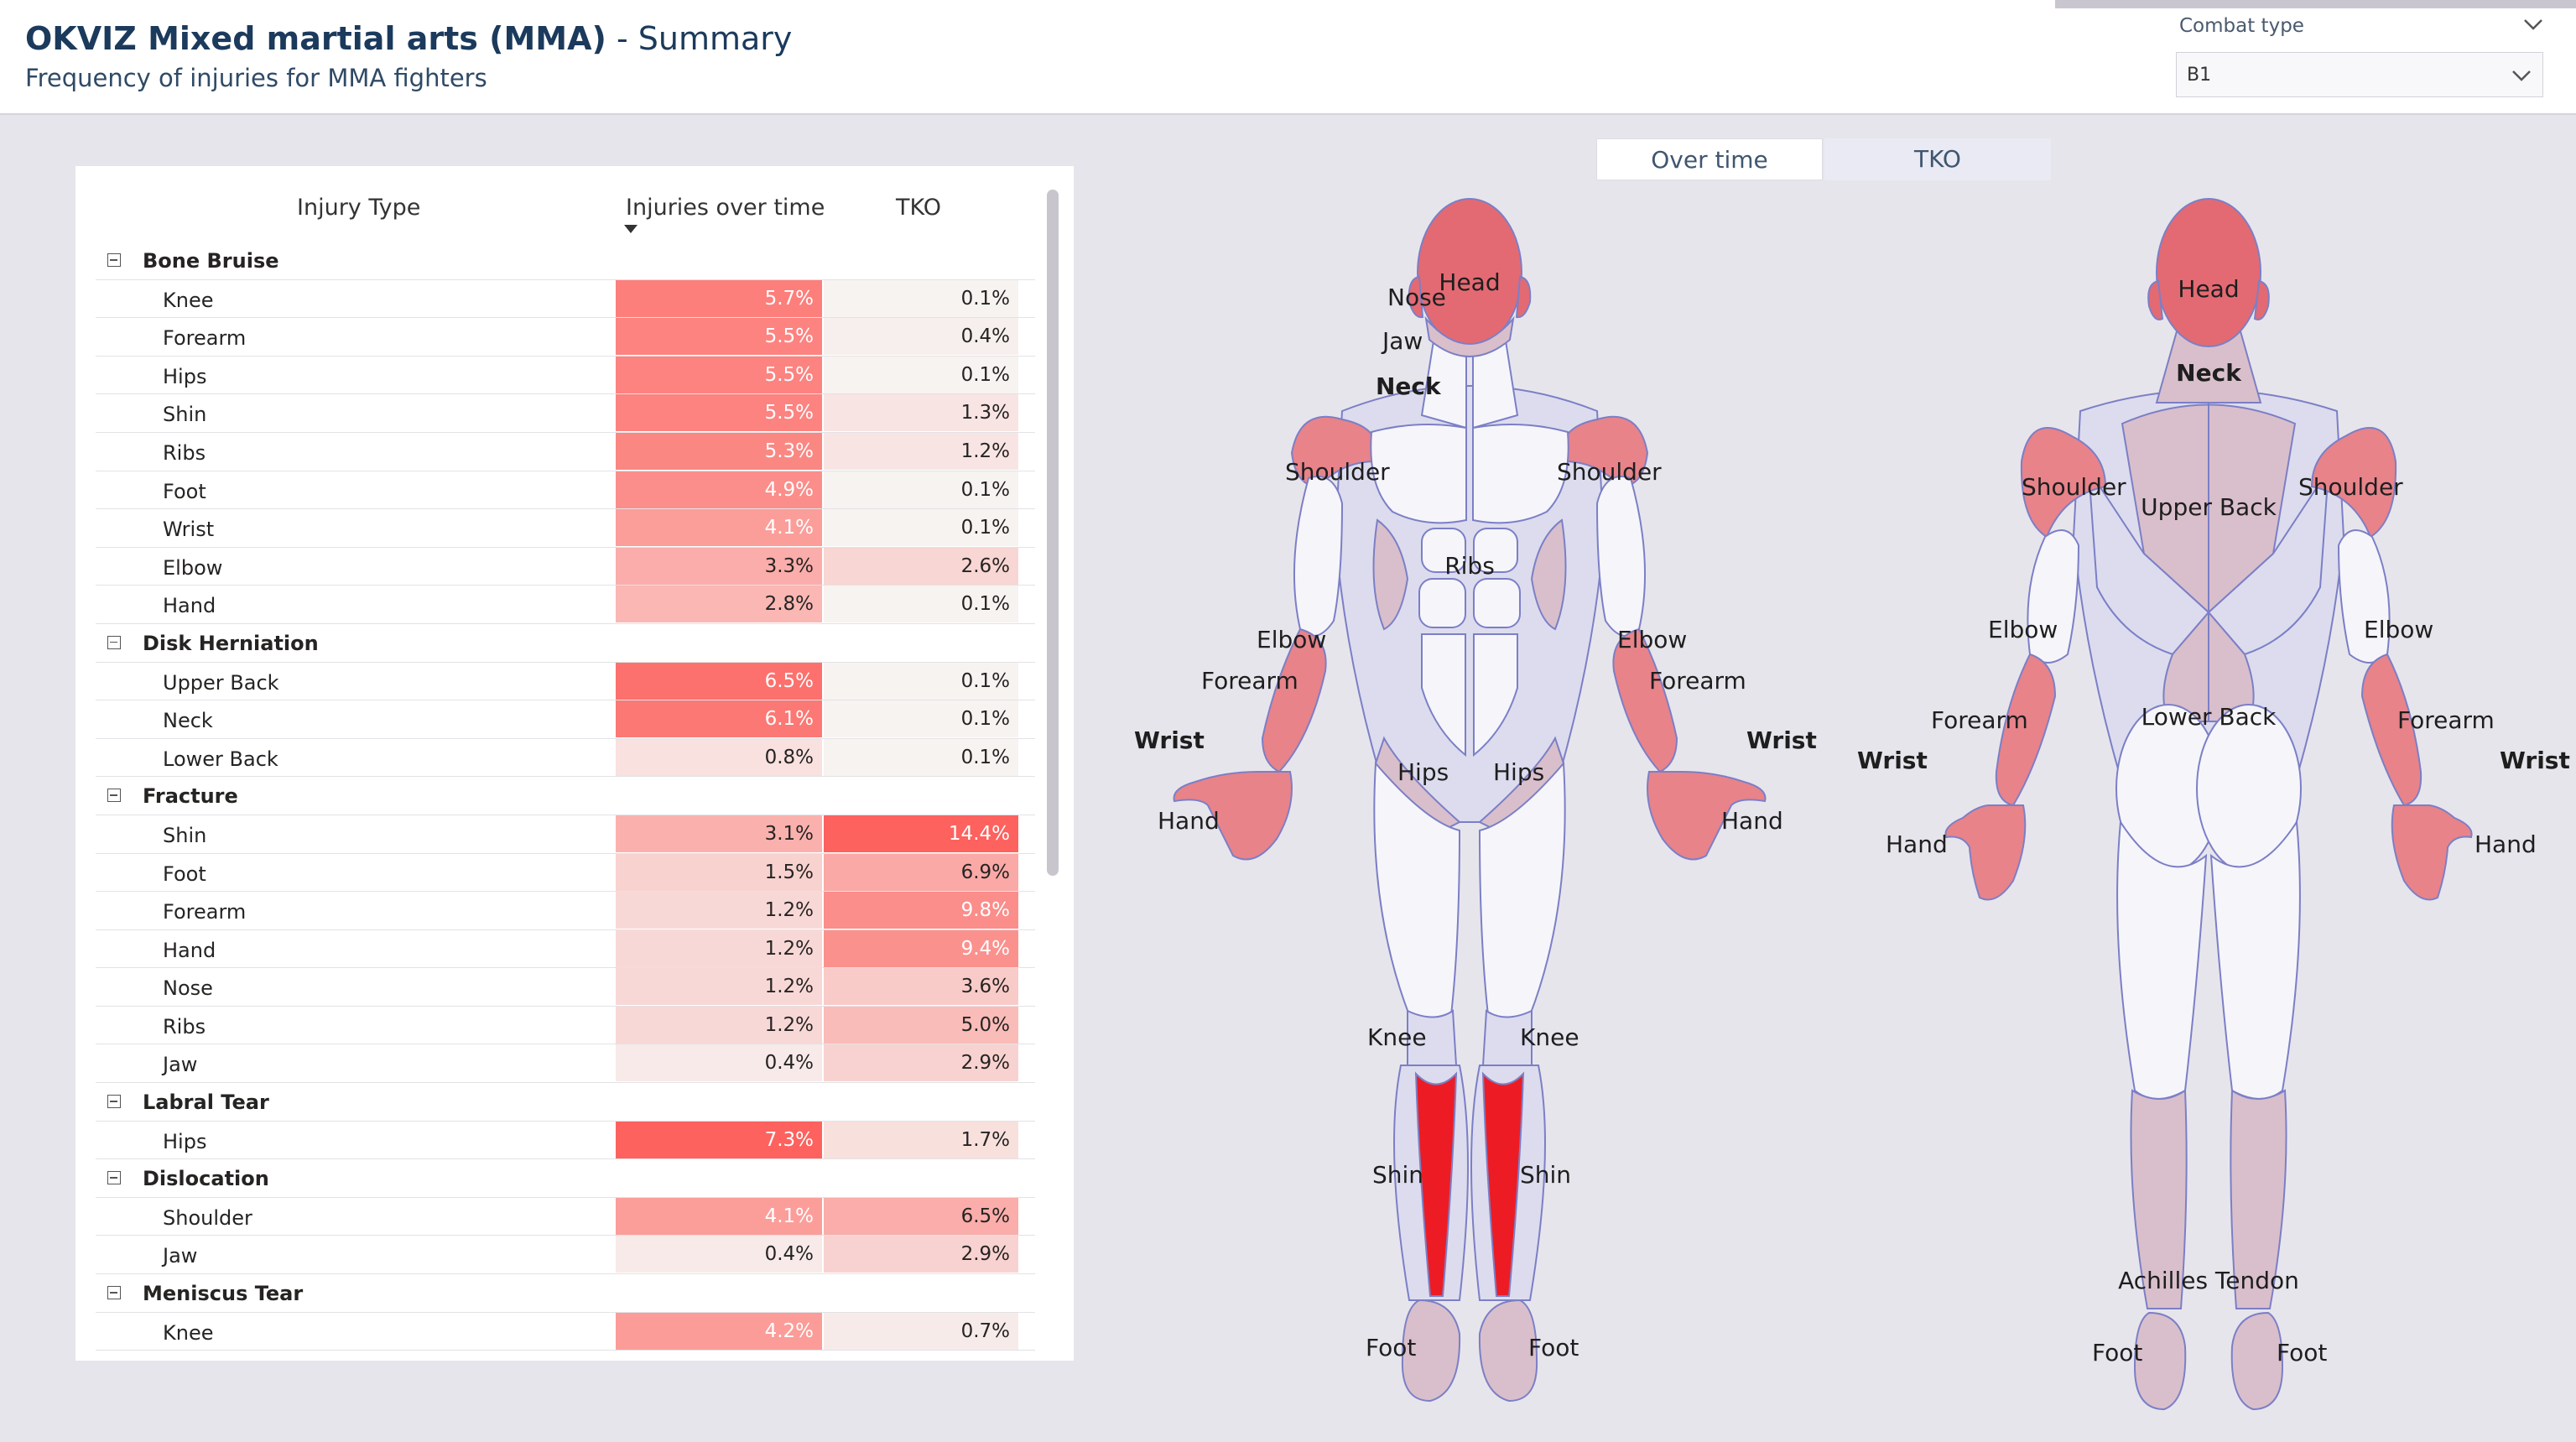  What do you see at coordinates (1053, 533) in the screenshot?
I see `scrollbar-thumb` at bounding box center [1053, 533].